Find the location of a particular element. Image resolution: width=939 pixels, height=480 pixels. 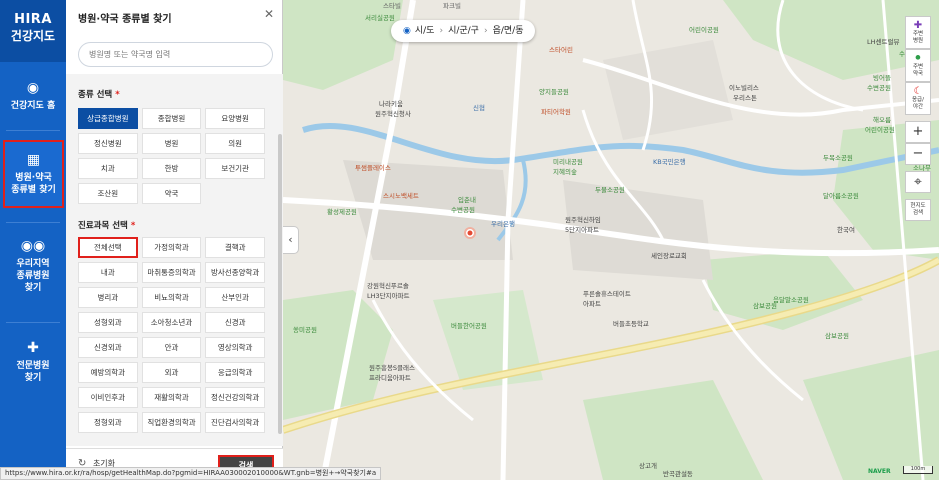

map-place-label: 삼보공원 is located at coordinates (837, 336).